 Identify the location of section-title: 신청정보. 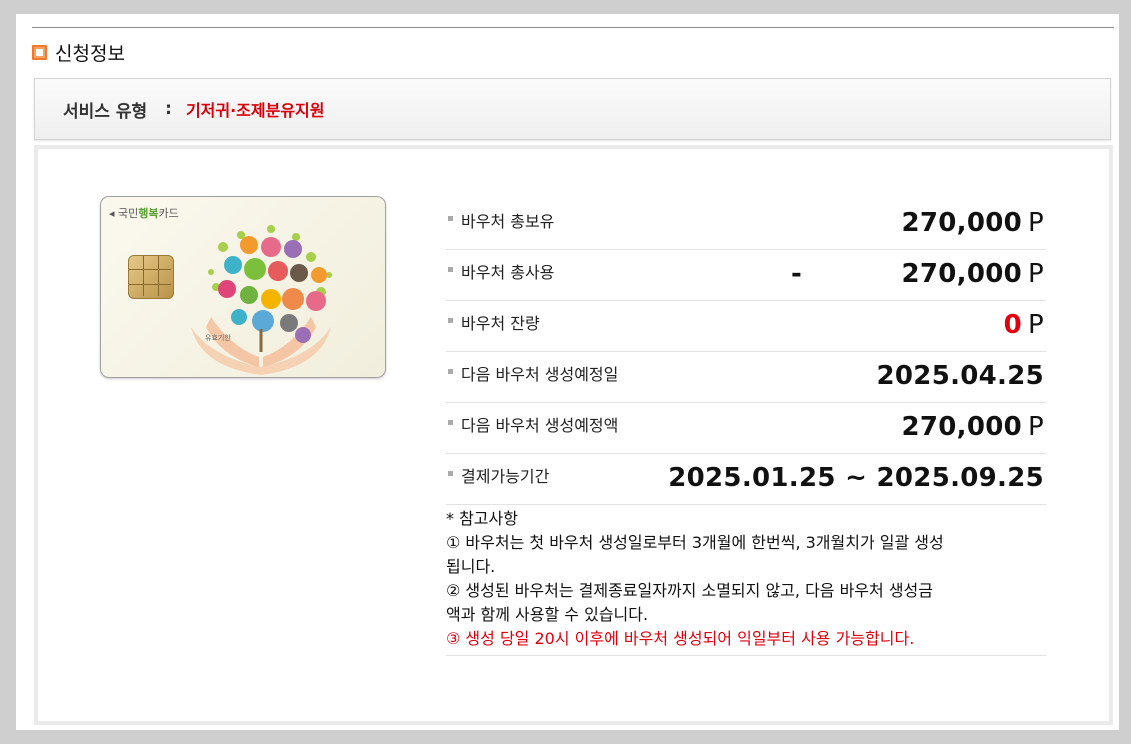
(90, 53).